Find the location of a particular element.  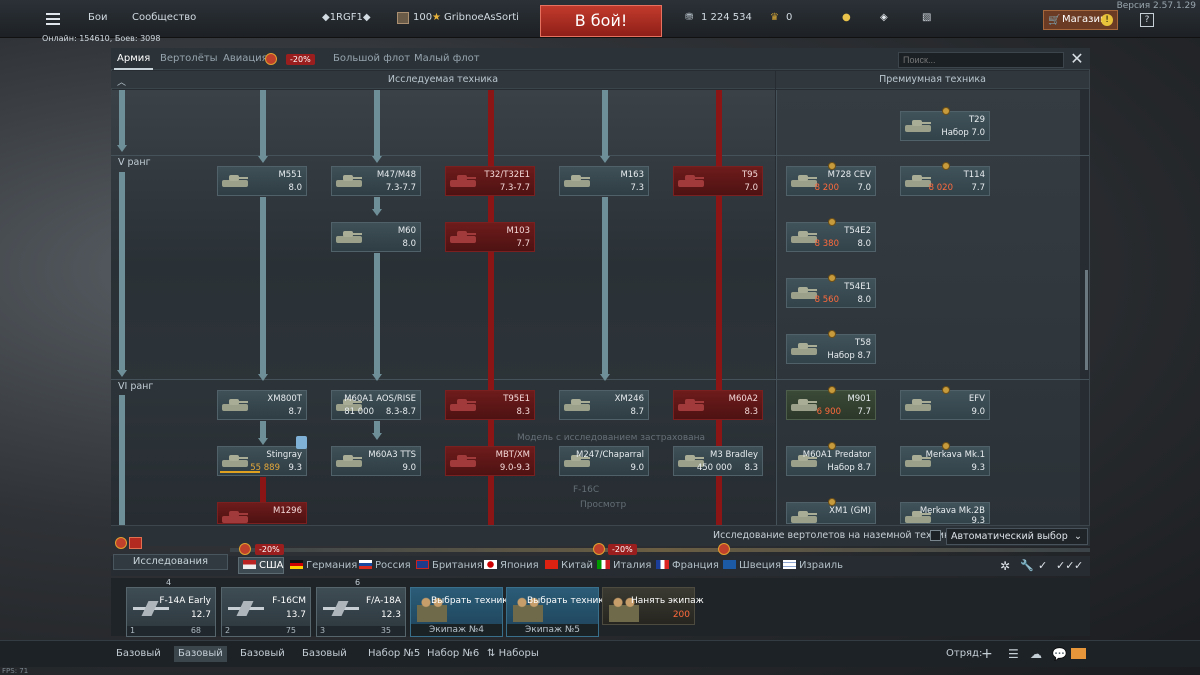

community-menu: Сообщество is located at coordinates (164, 18).